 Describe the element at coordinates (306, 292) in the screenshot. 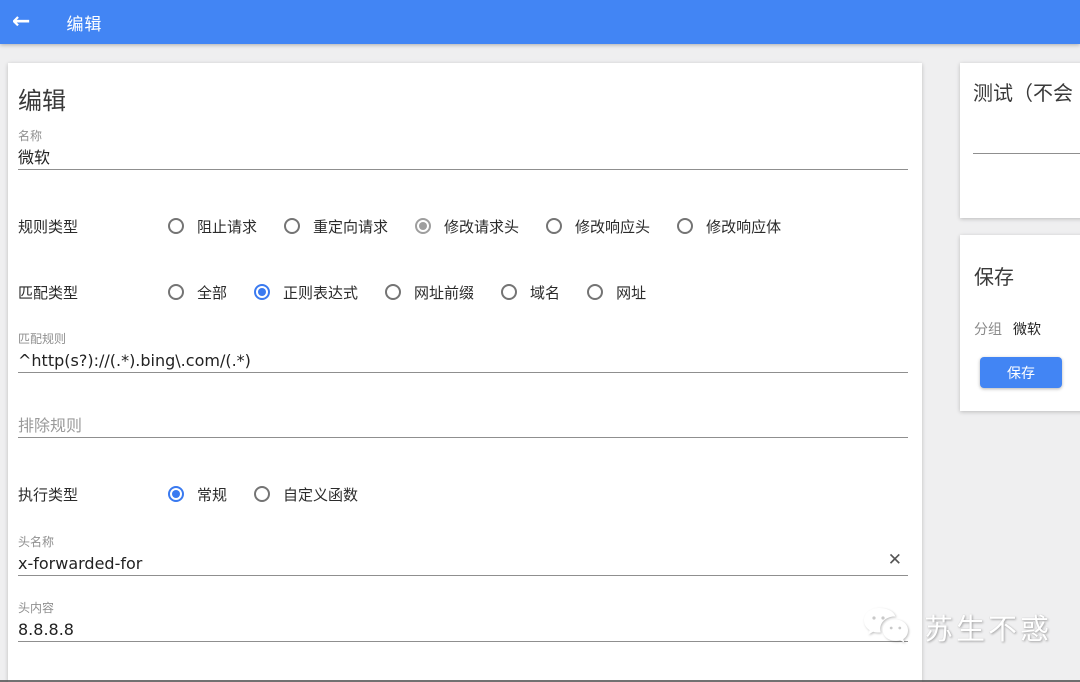

I see `radio-option-regex: 正则表达式` at that location.